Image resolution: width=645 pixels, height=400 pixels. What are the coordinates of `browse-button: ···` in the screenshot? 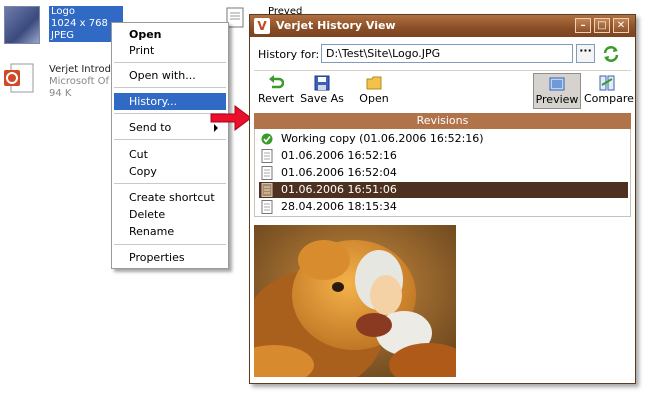 It's located at (585, 53).